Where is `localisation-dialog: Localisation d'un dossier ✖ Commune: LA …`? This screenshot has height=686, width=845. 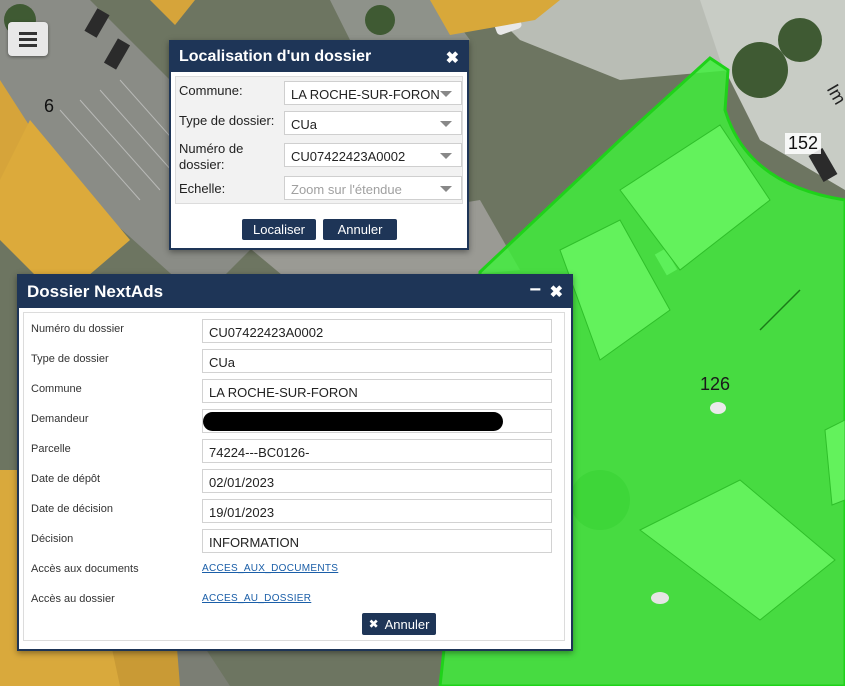
localisation-dialog: Localisation d'un dossier ✖ Commune: LA … is located at coordinates (319, 145).